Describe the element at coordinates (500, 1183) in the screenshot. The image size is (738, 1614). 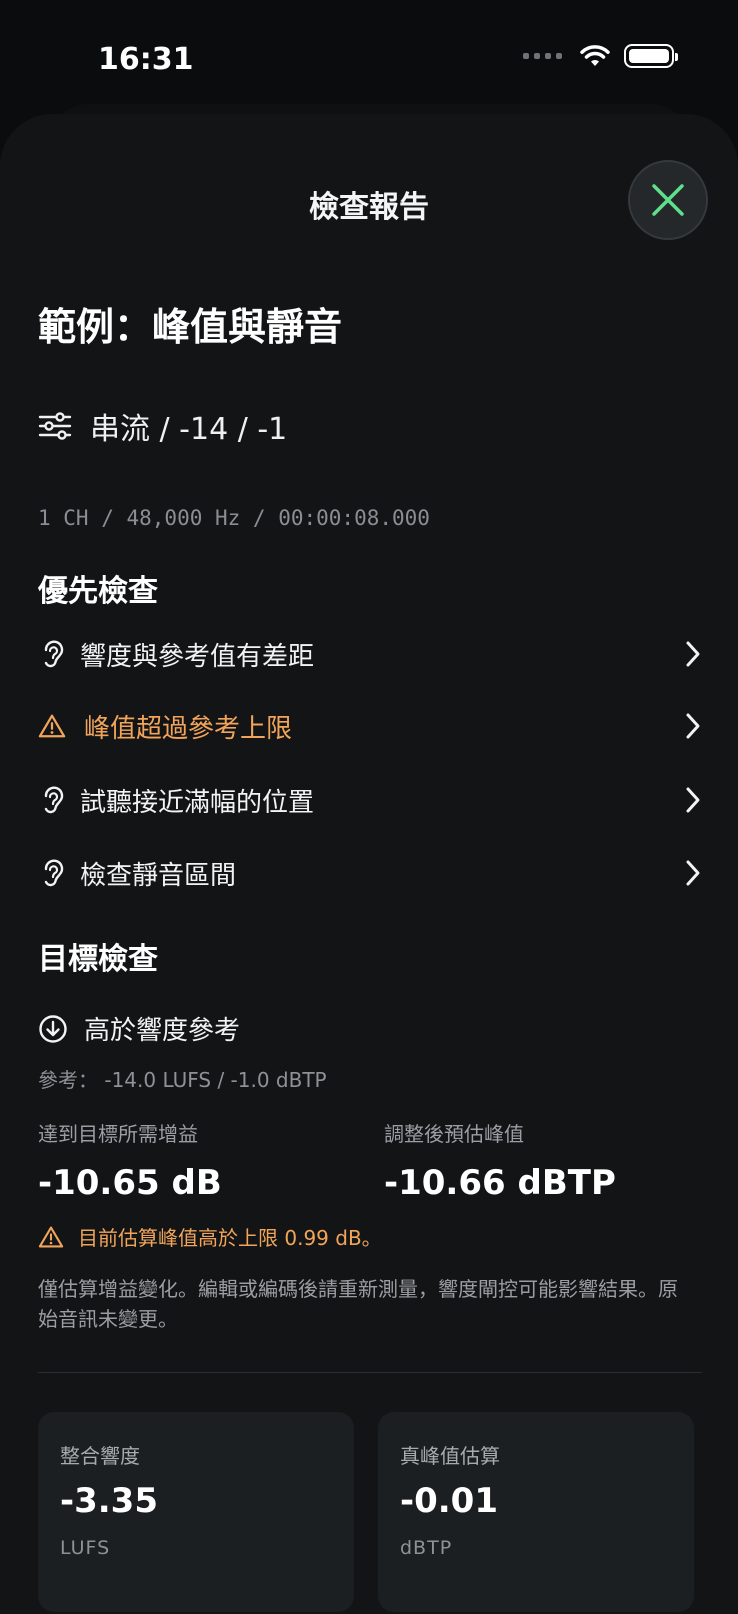
I see `peak-value: -10.66 dBTP` at that location.